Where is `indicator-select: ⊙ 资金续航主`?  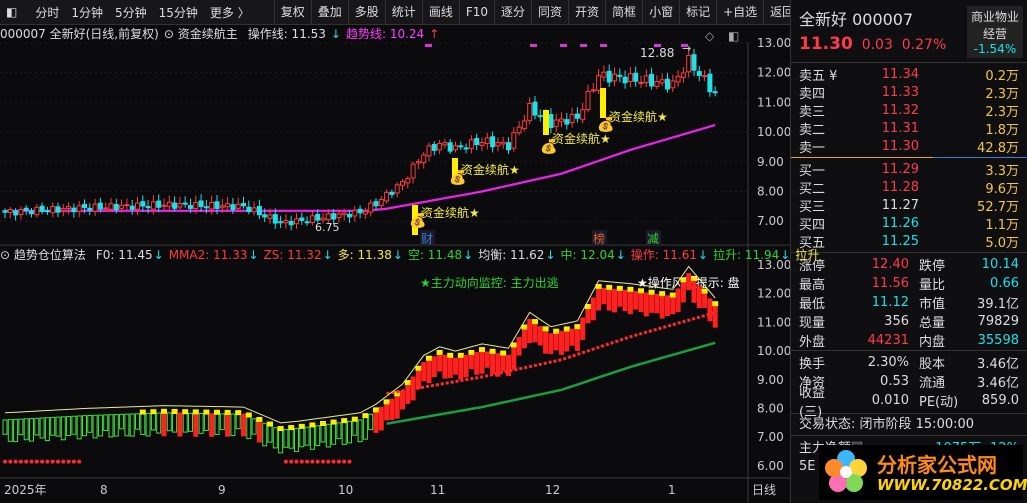
indicator-select: ⊙ 资金续航主 is located at coordinates (203, 33).